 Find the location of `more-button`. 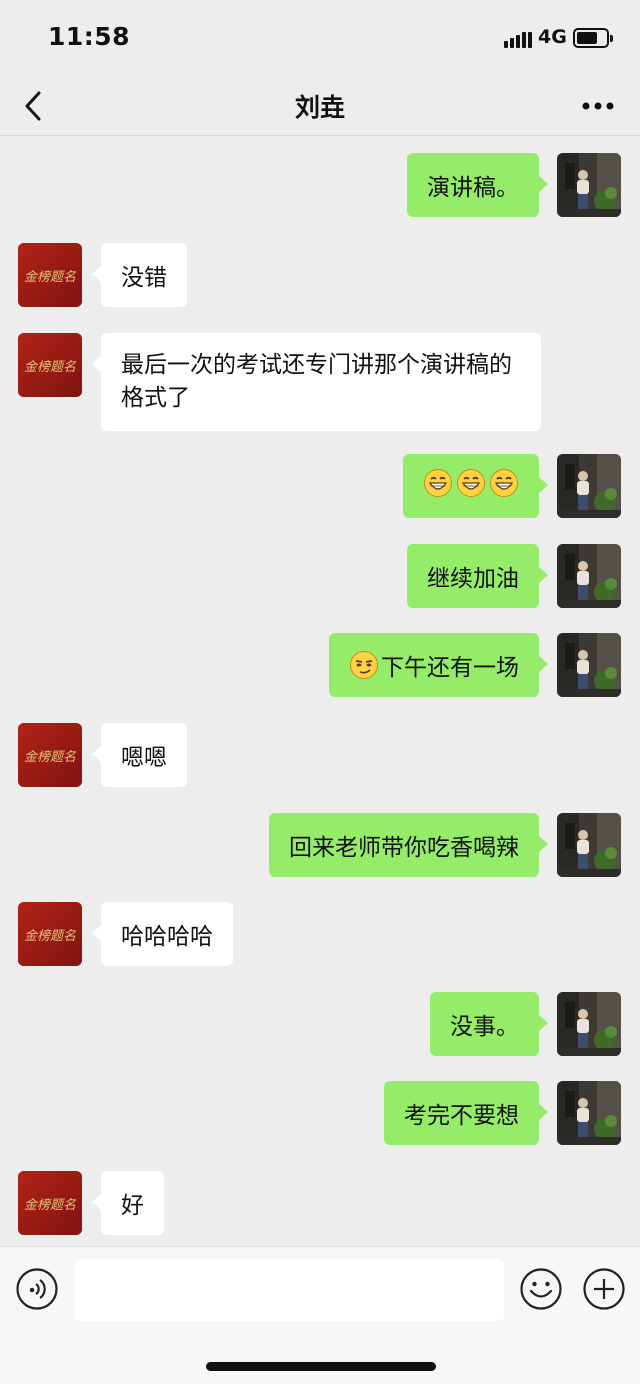

more-button is located at coordinates (598, 106).